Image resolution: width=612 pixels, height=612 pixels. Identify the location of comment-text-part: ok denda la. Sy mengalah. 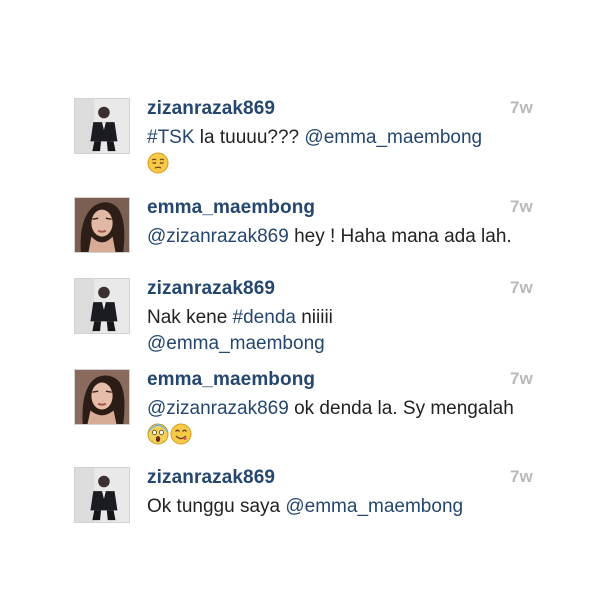
(401, 408).